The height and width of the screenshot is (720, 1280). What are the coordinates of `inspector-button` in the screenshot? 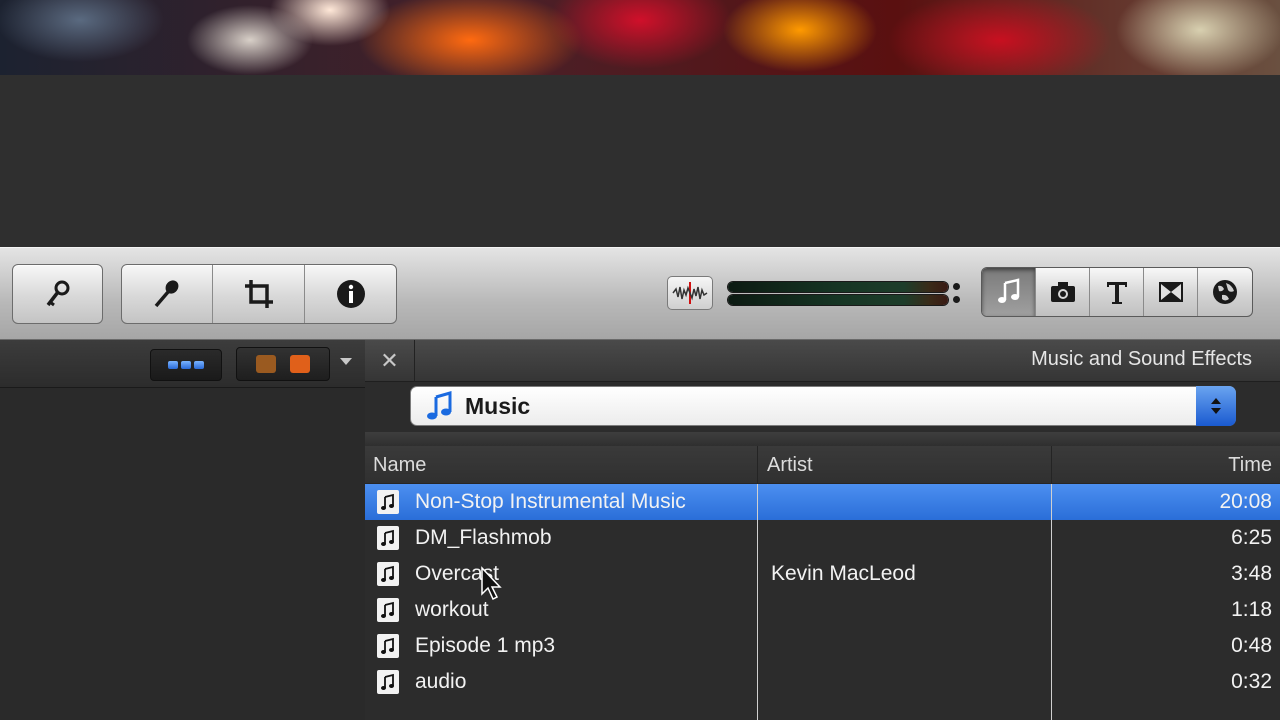 It's located at (350, 294).